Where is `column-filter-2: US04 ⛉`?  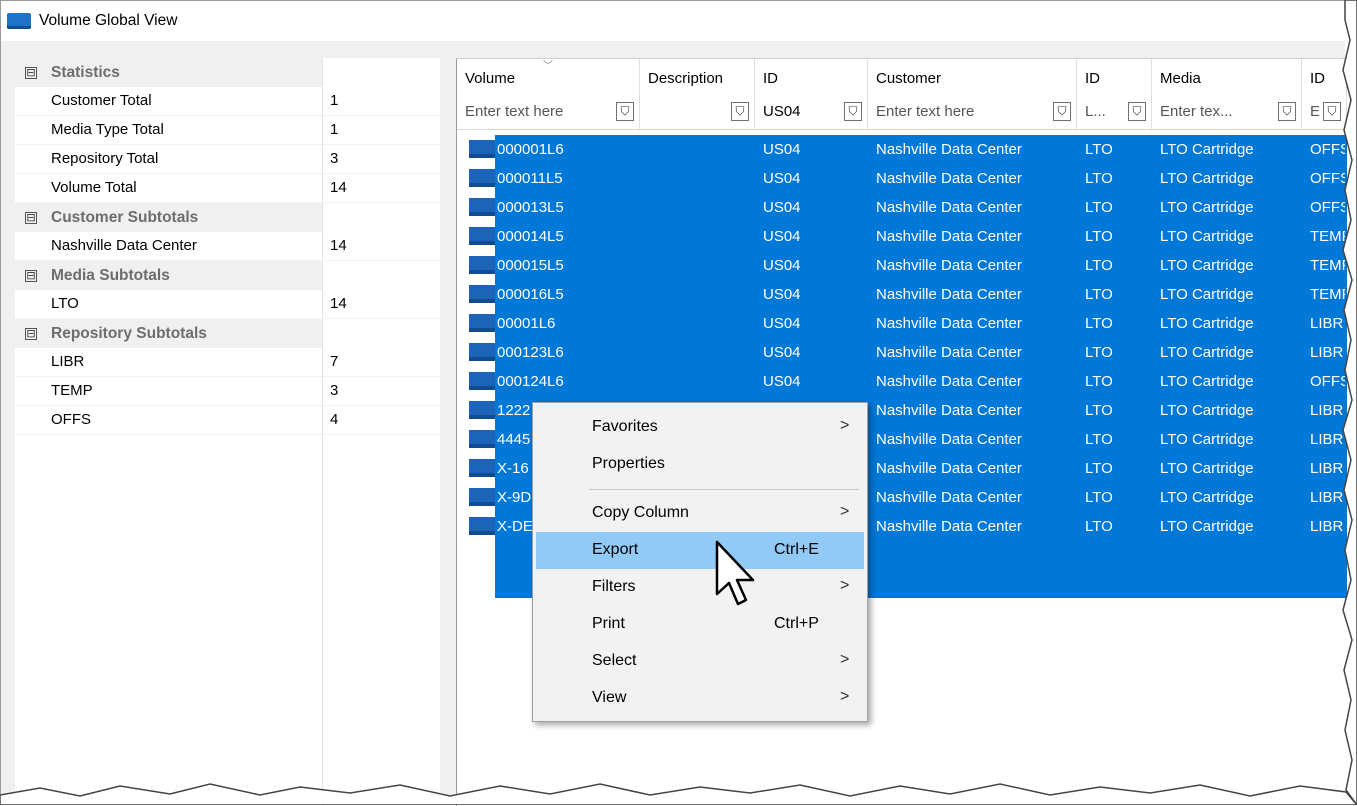 column-filter-2: US04 ⛉ is located at coordinates (811, 112).